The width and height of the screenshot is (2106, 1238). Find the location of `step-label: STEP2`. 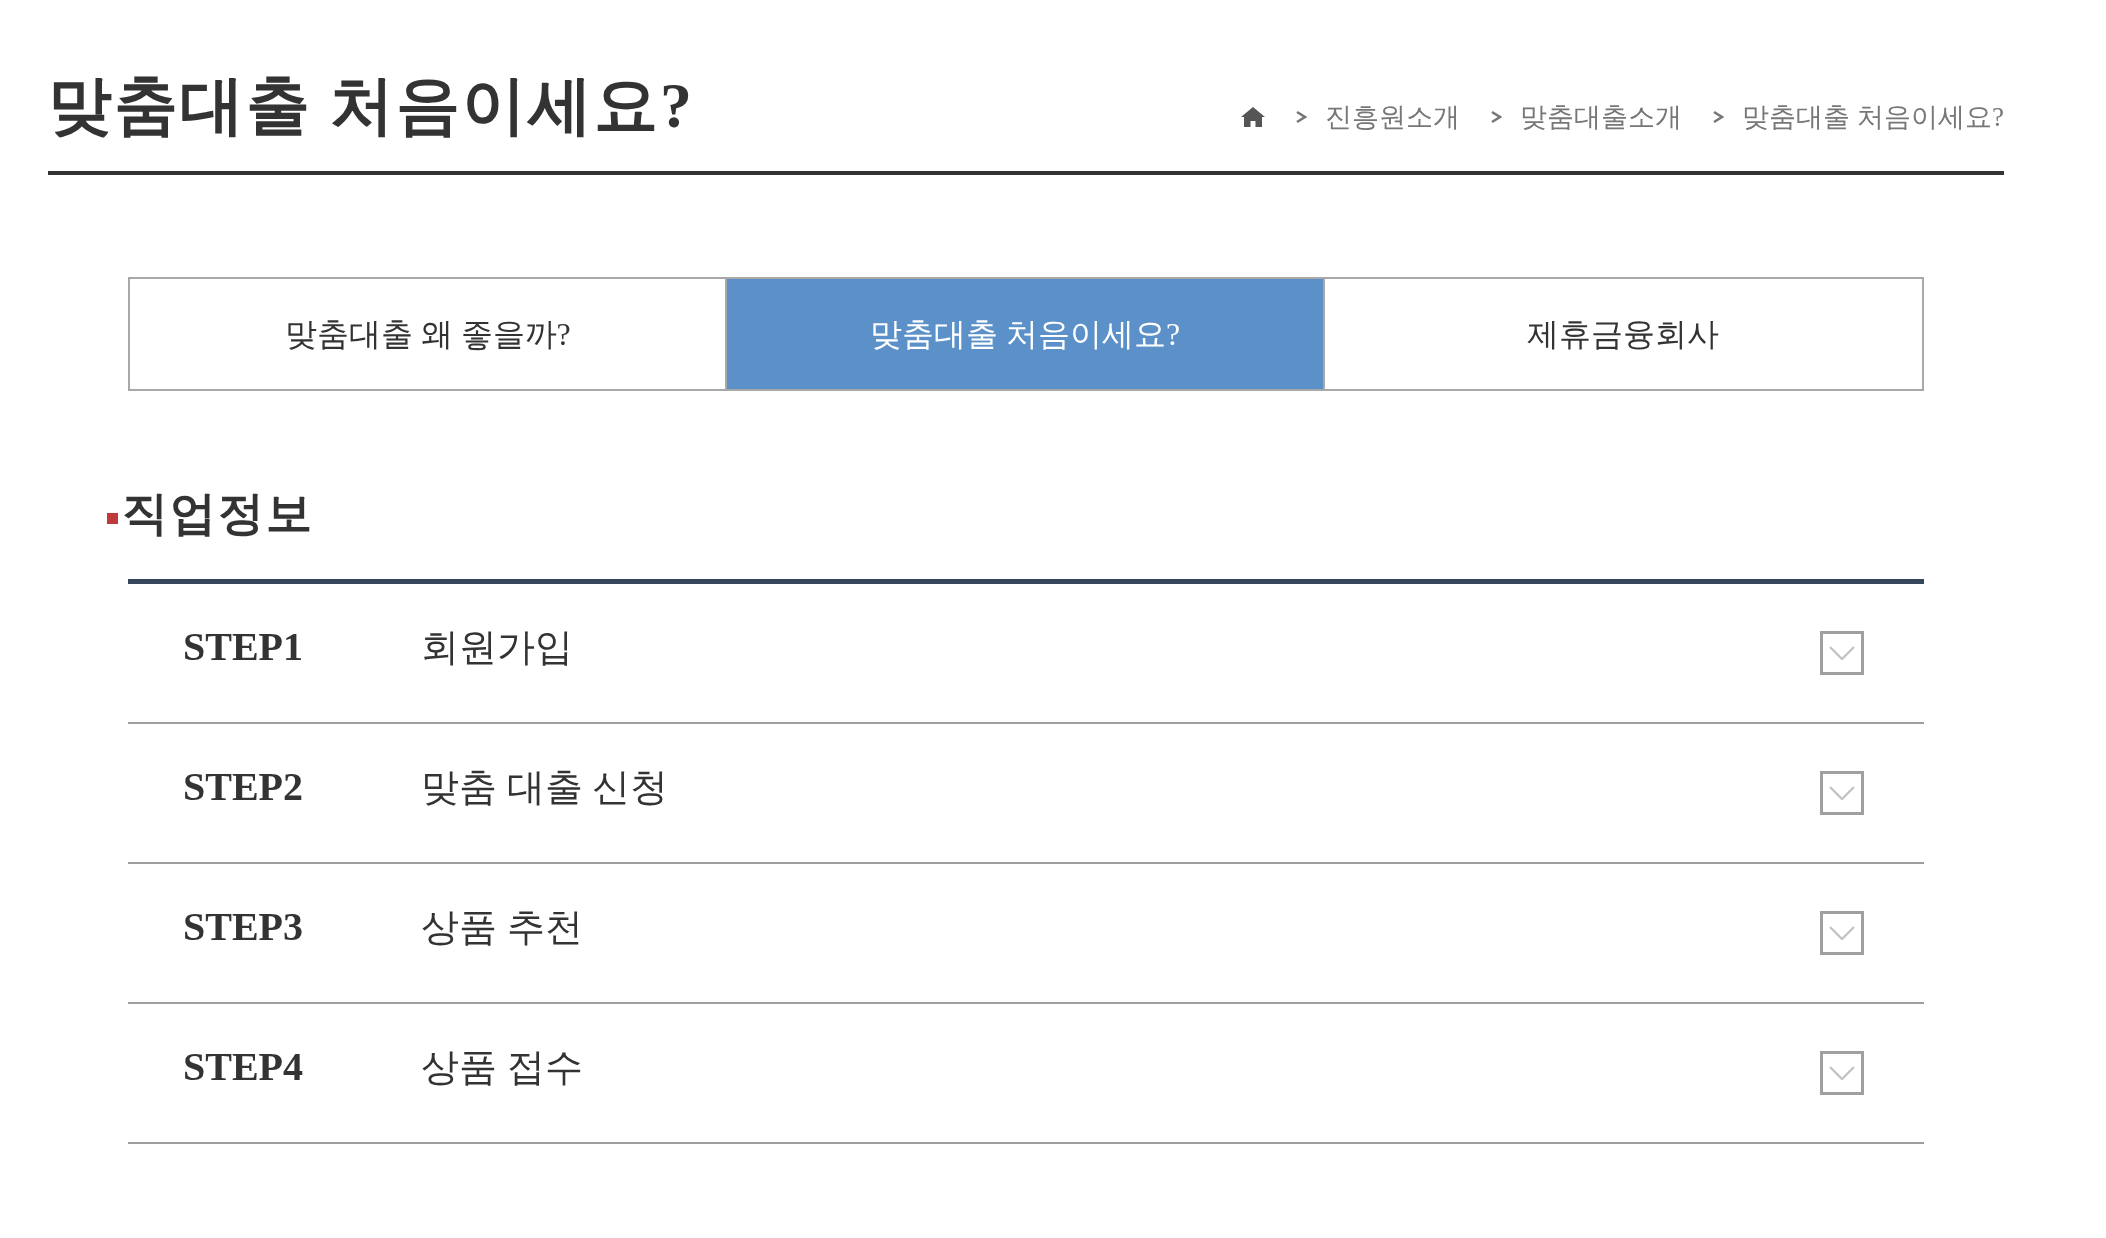

step-label: STEP2 is located at coordinates (244, 787).